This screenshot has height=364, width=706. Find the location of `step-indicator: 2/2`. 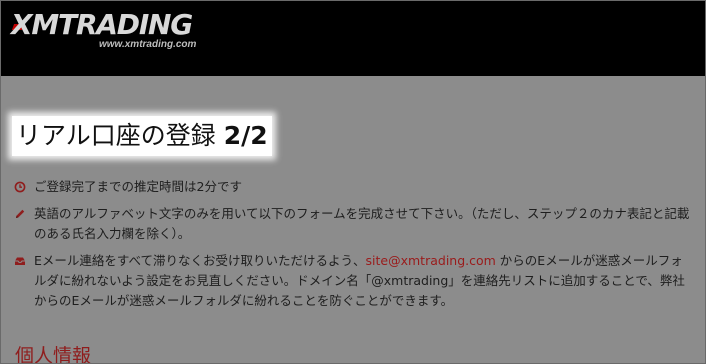

step-indicator: 2/2 is located at coordinates (245, 135).